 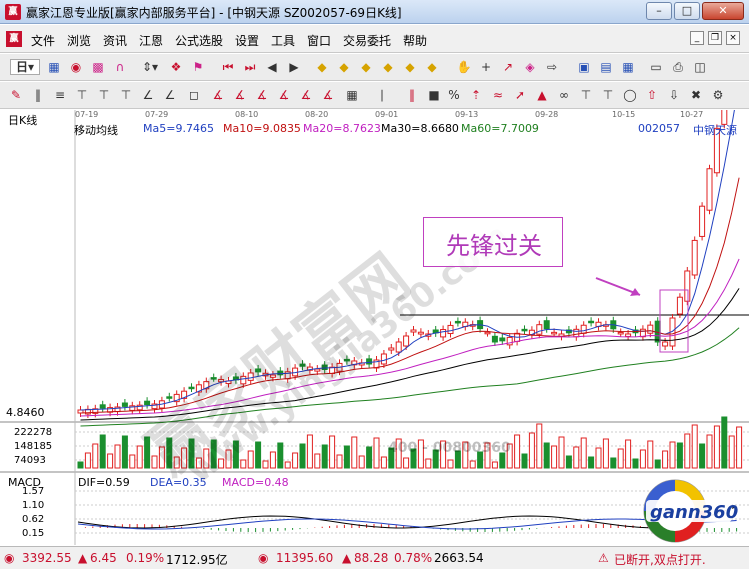 What do you see at coordinates (542, 95) in the screenshot?
I see `draw-triangle-icon: ▲` at bounding box center [542, 95].